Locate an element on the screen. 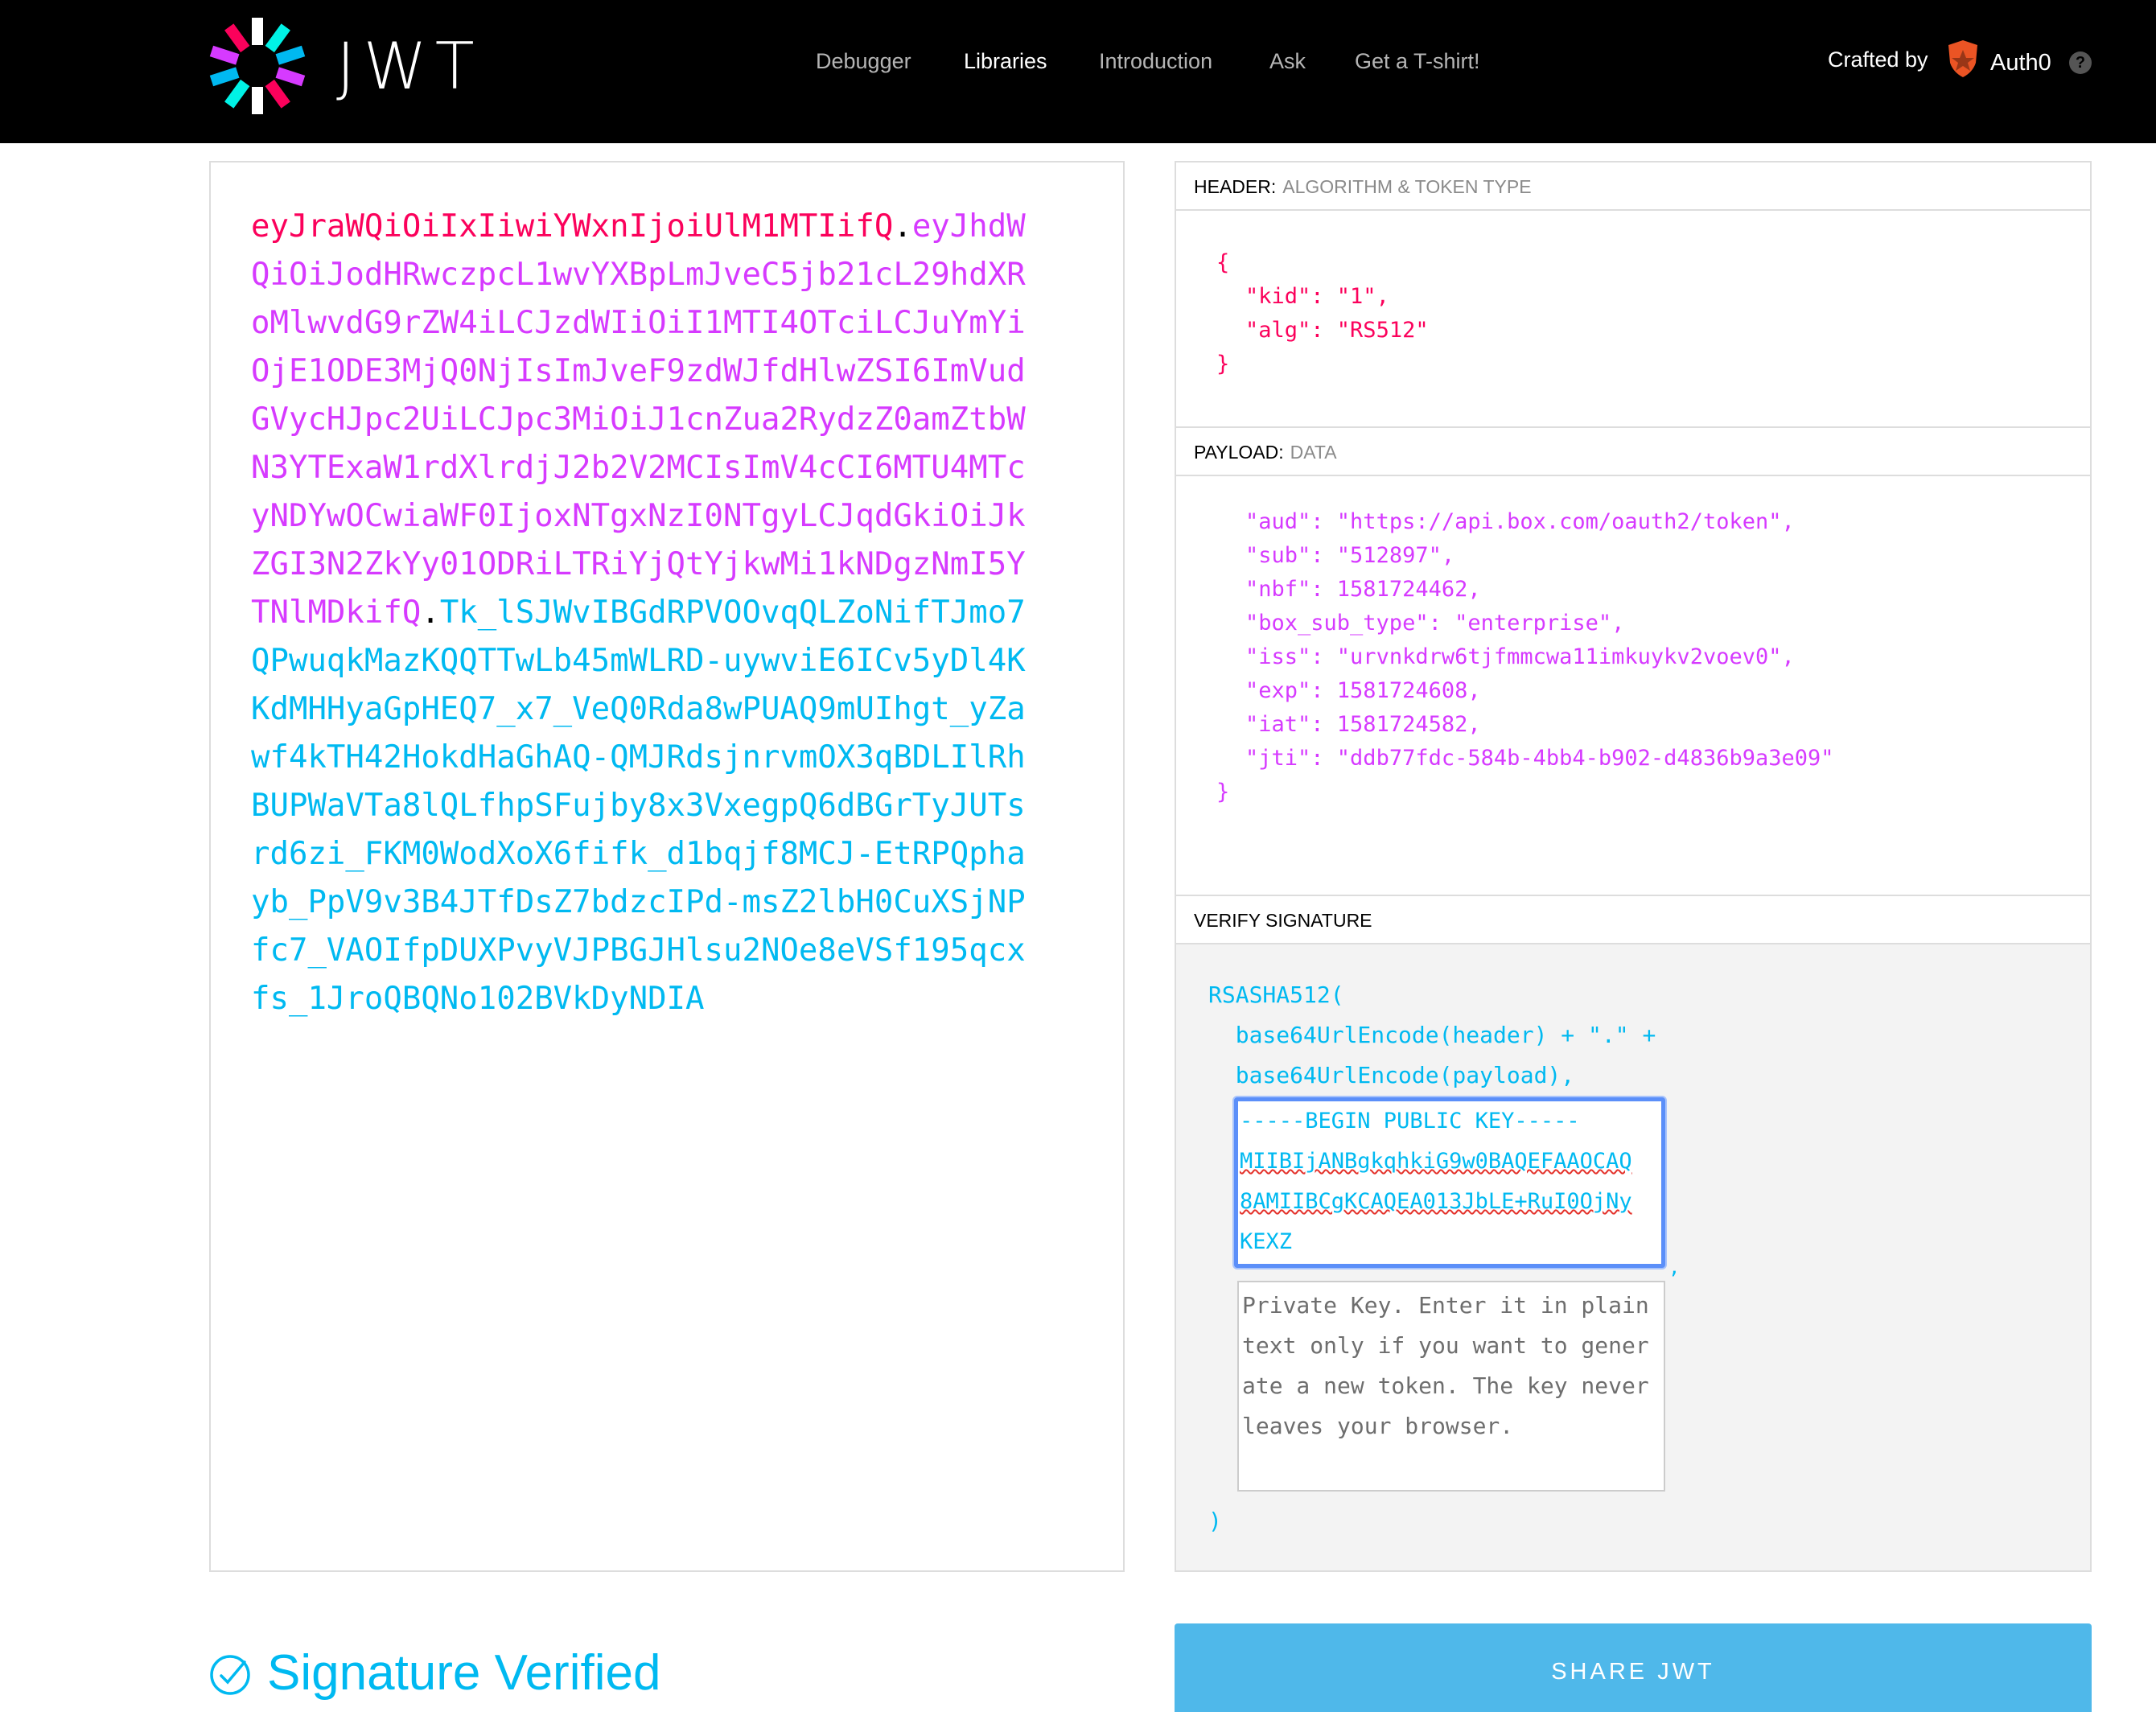 Image resolution: width=2156 pixels, height=1720 pixels. signature-verified-label: Signature Verified is located at coordinates (464, 1673).